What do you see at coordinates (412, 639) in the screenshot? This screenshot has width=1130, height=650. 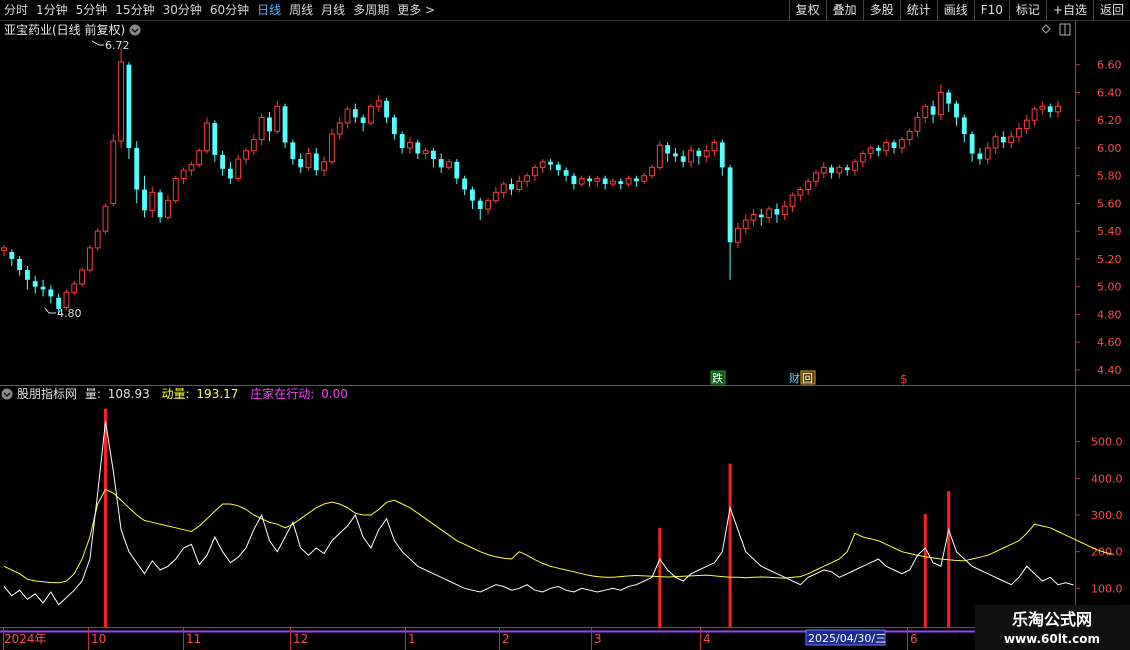 I see `time-label-jan: 1` at bounding box center [412, 639].